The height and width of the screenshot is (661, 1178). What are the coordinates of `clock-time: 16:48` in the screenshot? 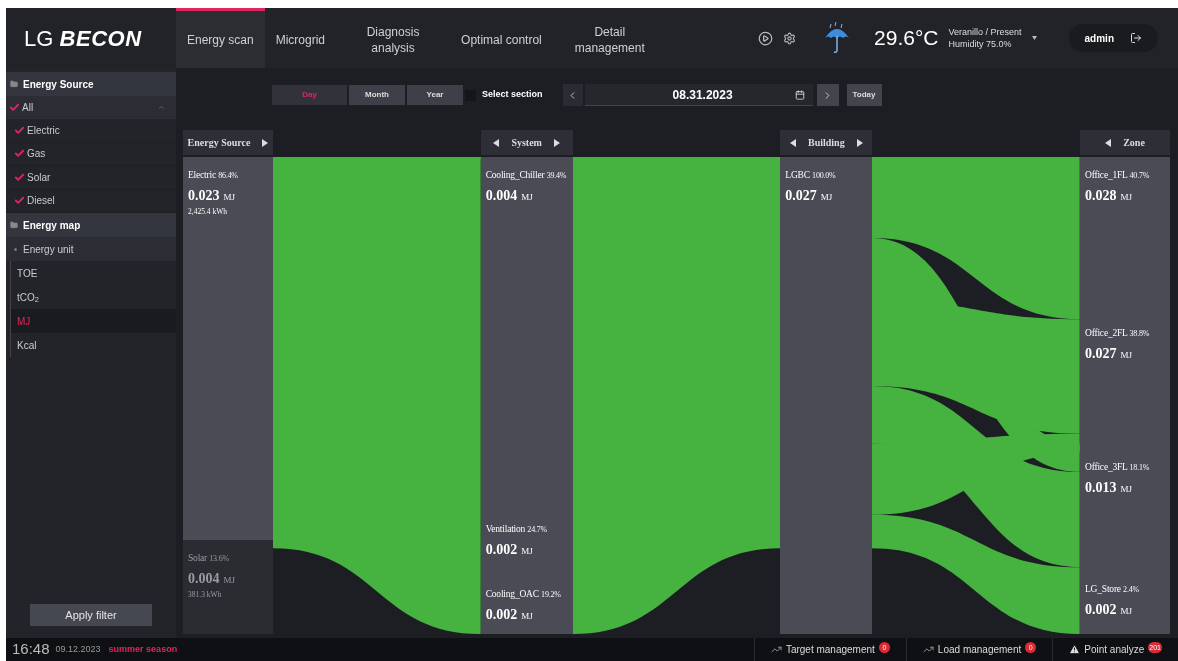 It's located at (31, 649).